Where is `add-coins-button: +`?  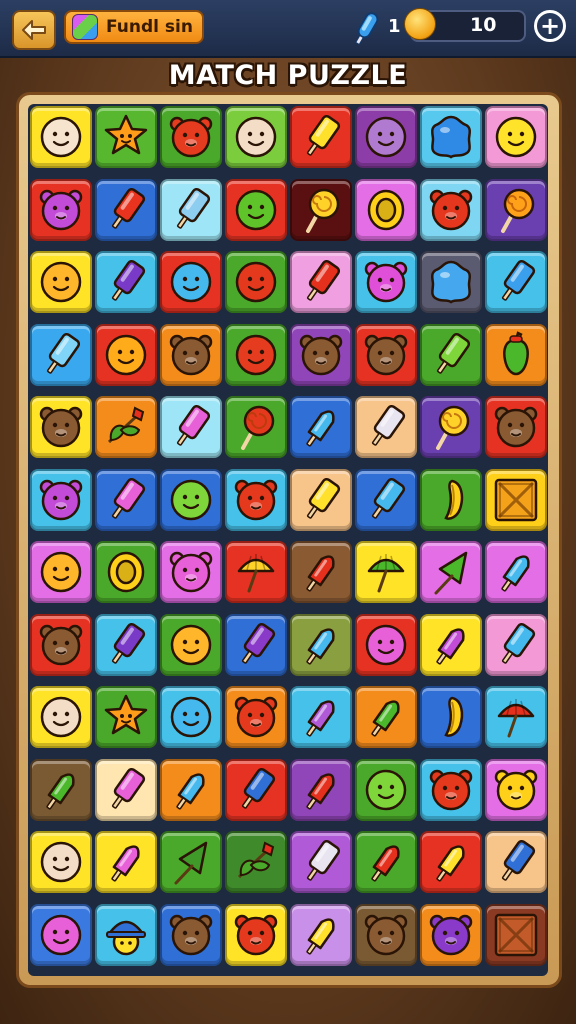 add-coins-button: + is located at coordinates (550, 26).